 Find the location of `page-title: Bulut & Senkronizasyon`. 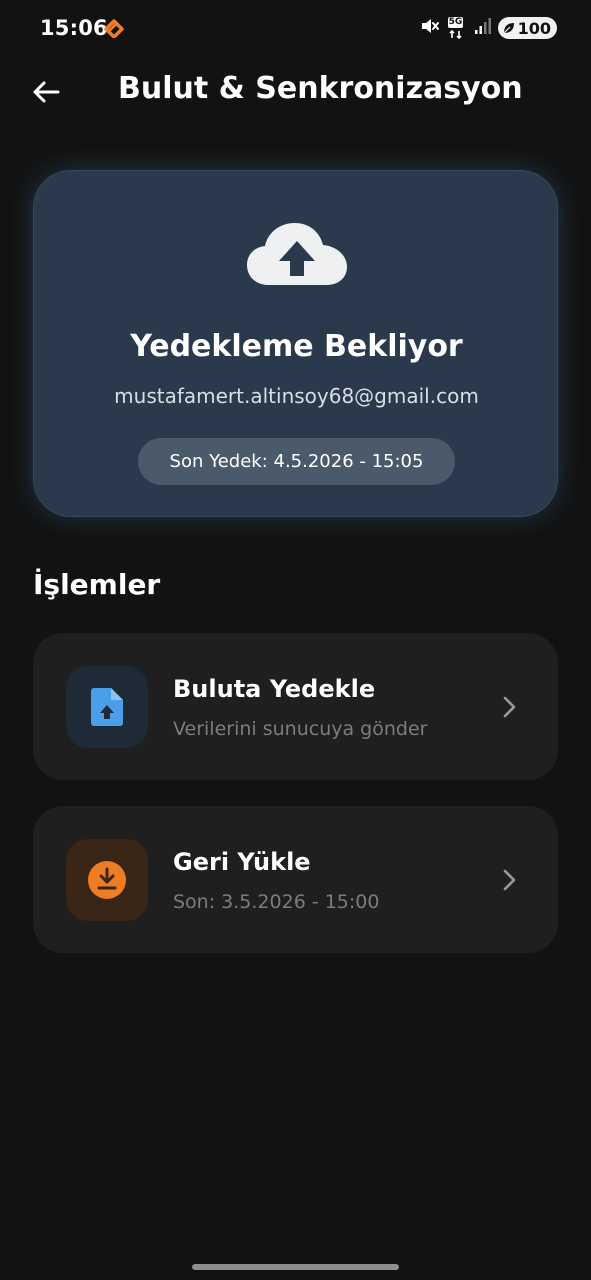

page-title: Bulut & Senkronizasyon is located at coordinates (320, 88).